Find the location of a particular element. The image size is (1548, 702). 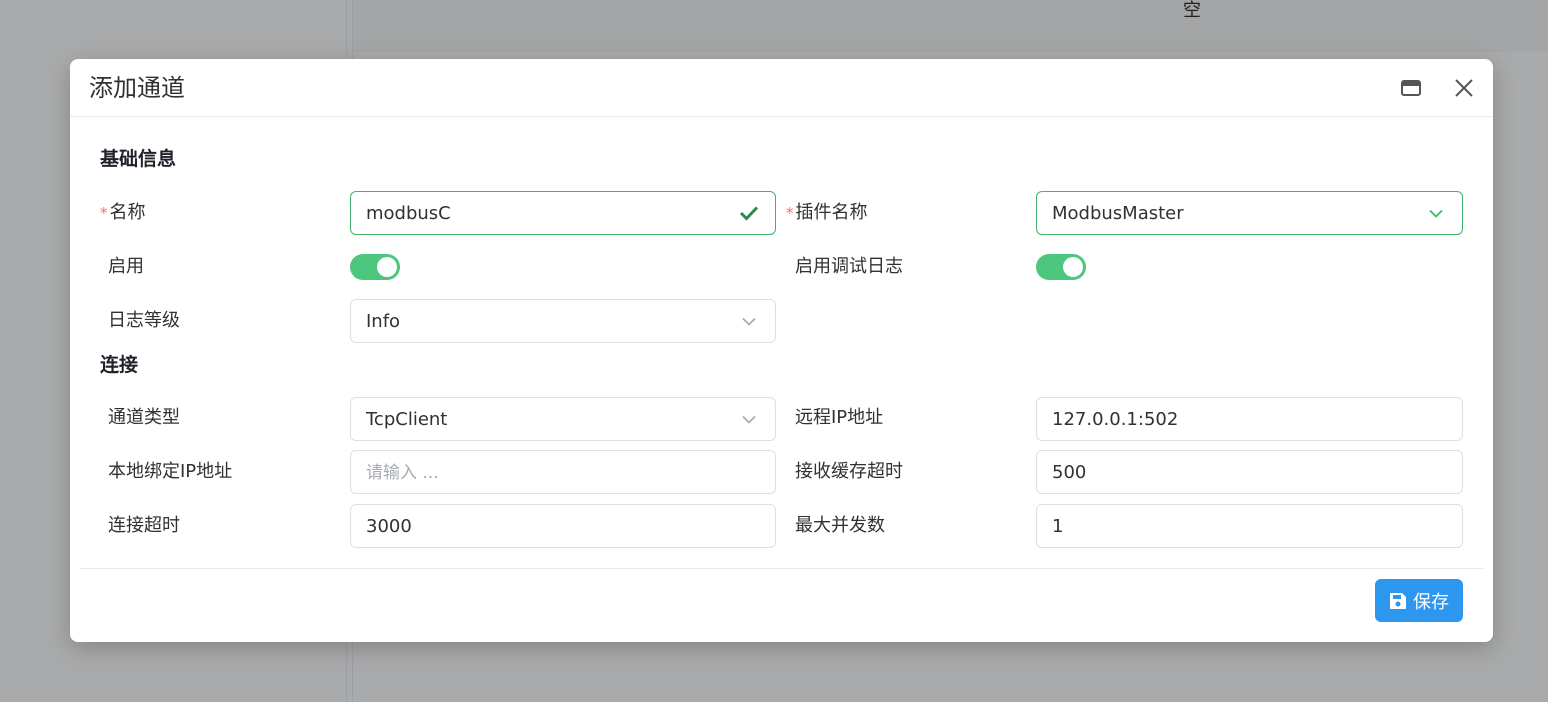

recv-timeout-field: 500 is located at coordinates (1249, 472).